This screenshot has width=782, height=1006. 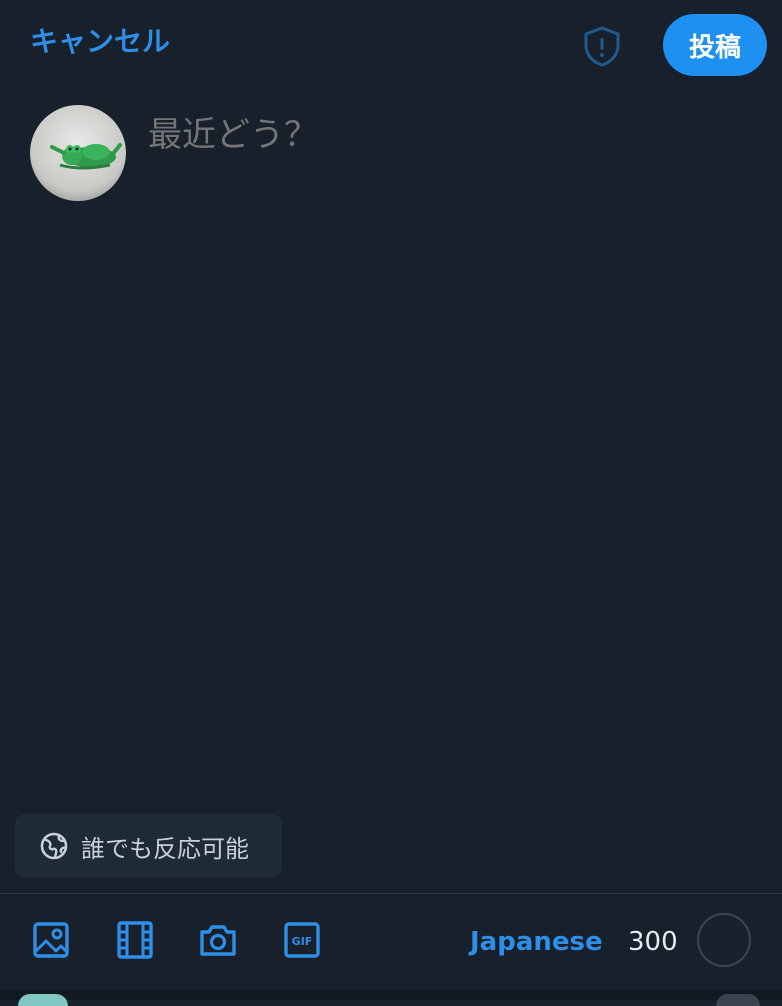 I want to click on avatar, so click(x=78, y=153).